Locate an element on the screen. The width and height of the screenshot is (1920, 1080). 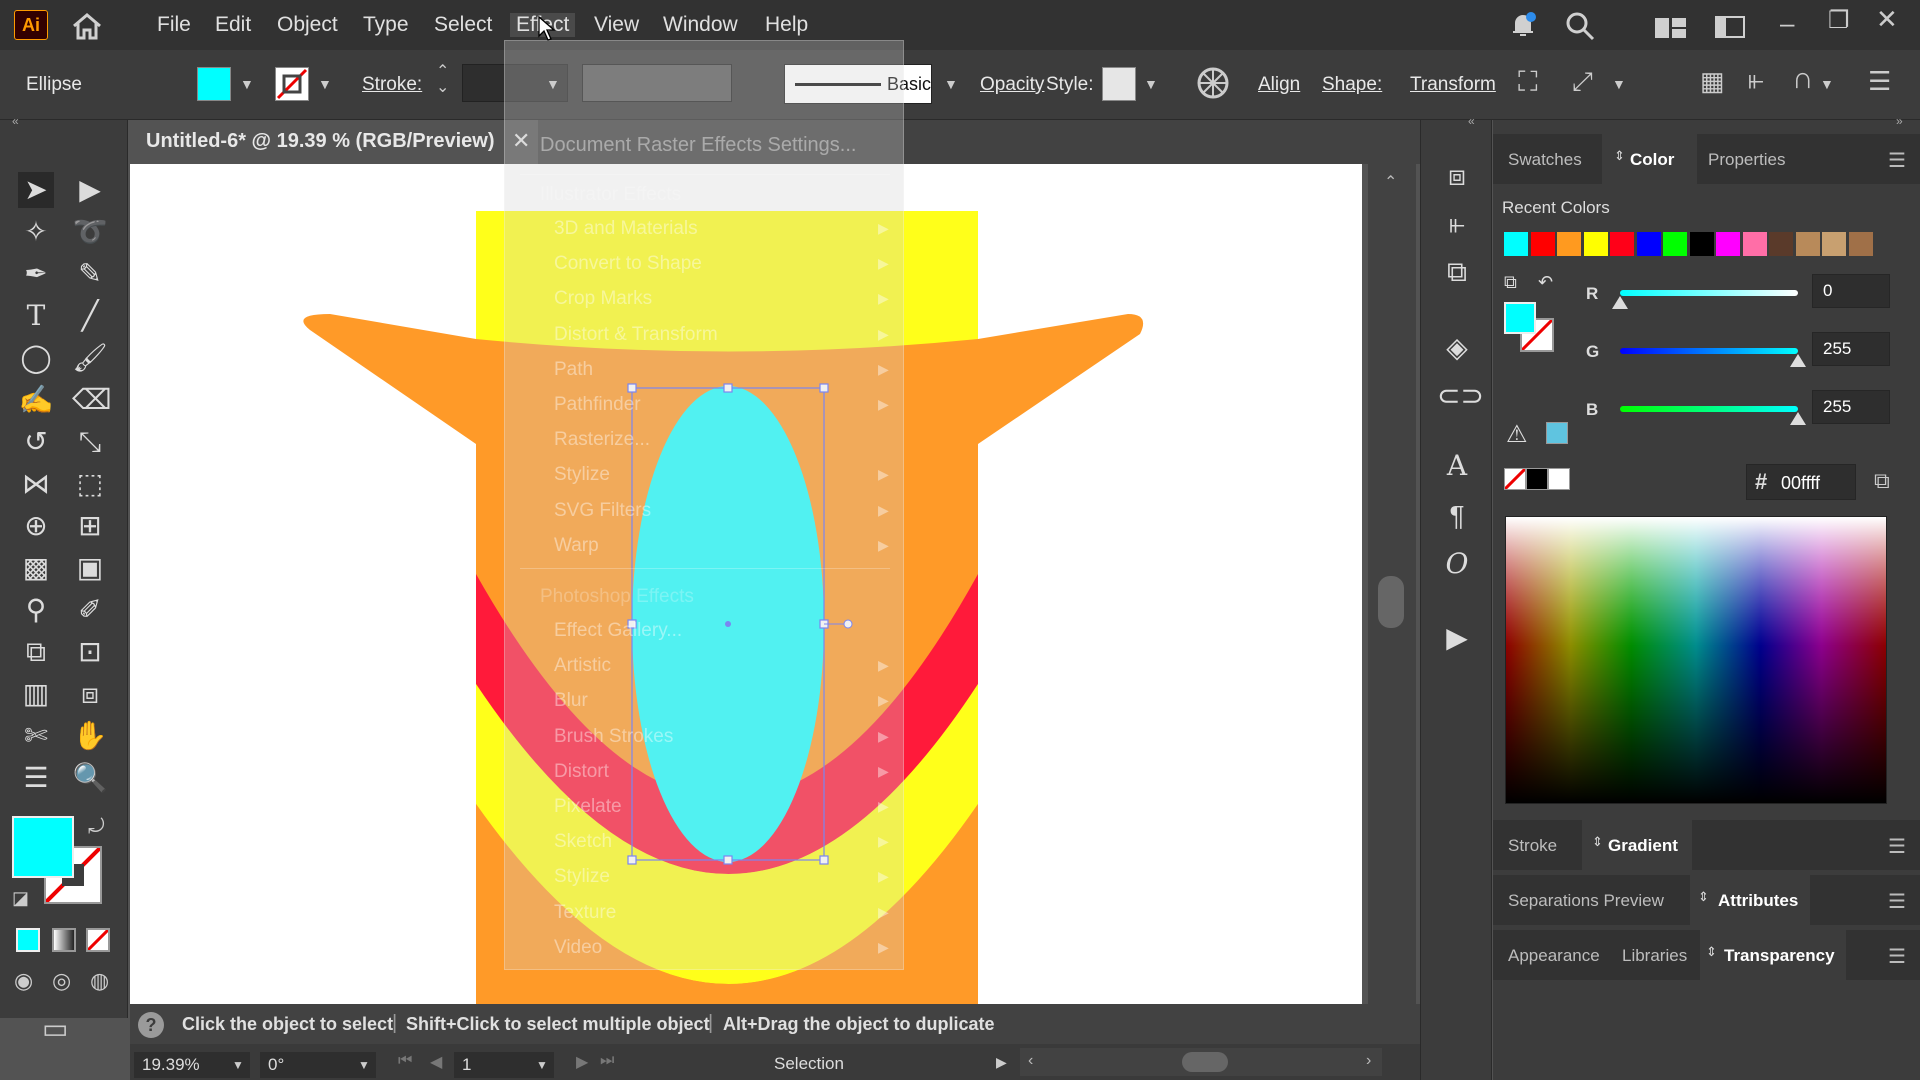
width-tool-icon: ⋈ is located at coordinates (36, 484).